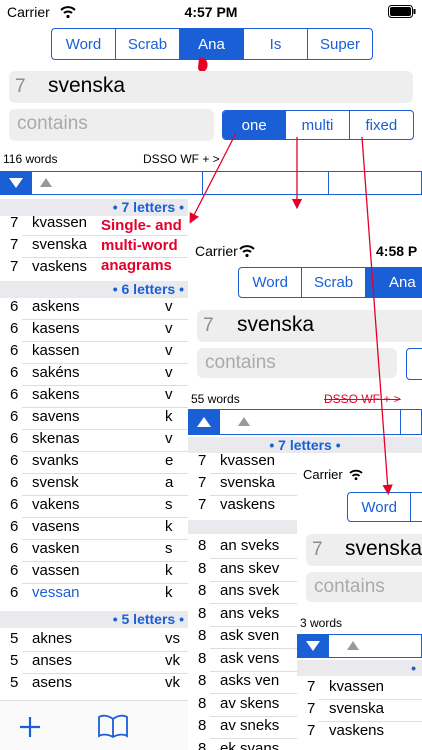  I want to click on arrow-one-to-main, so click(213, 178).